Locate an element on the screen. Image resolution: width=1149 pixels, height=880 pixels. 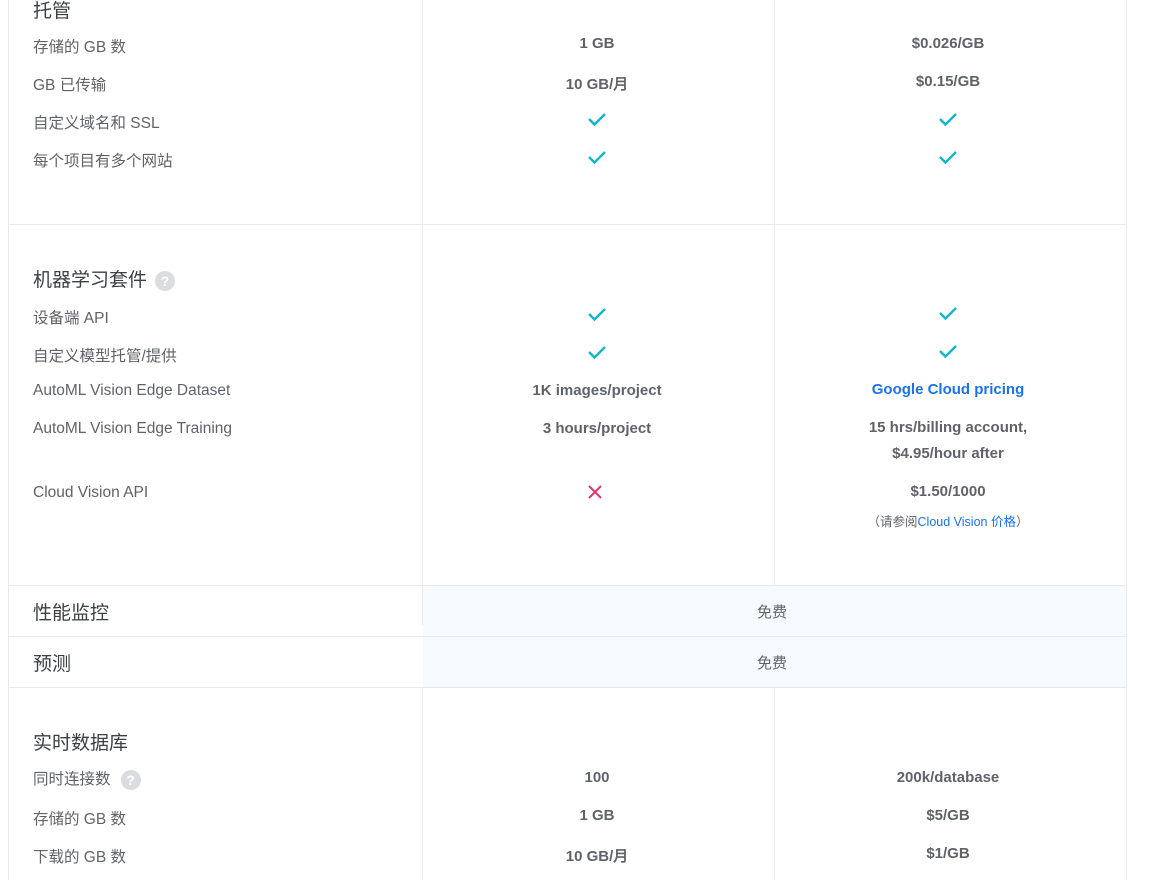
cross-icon is located at coordinates (595, 492).